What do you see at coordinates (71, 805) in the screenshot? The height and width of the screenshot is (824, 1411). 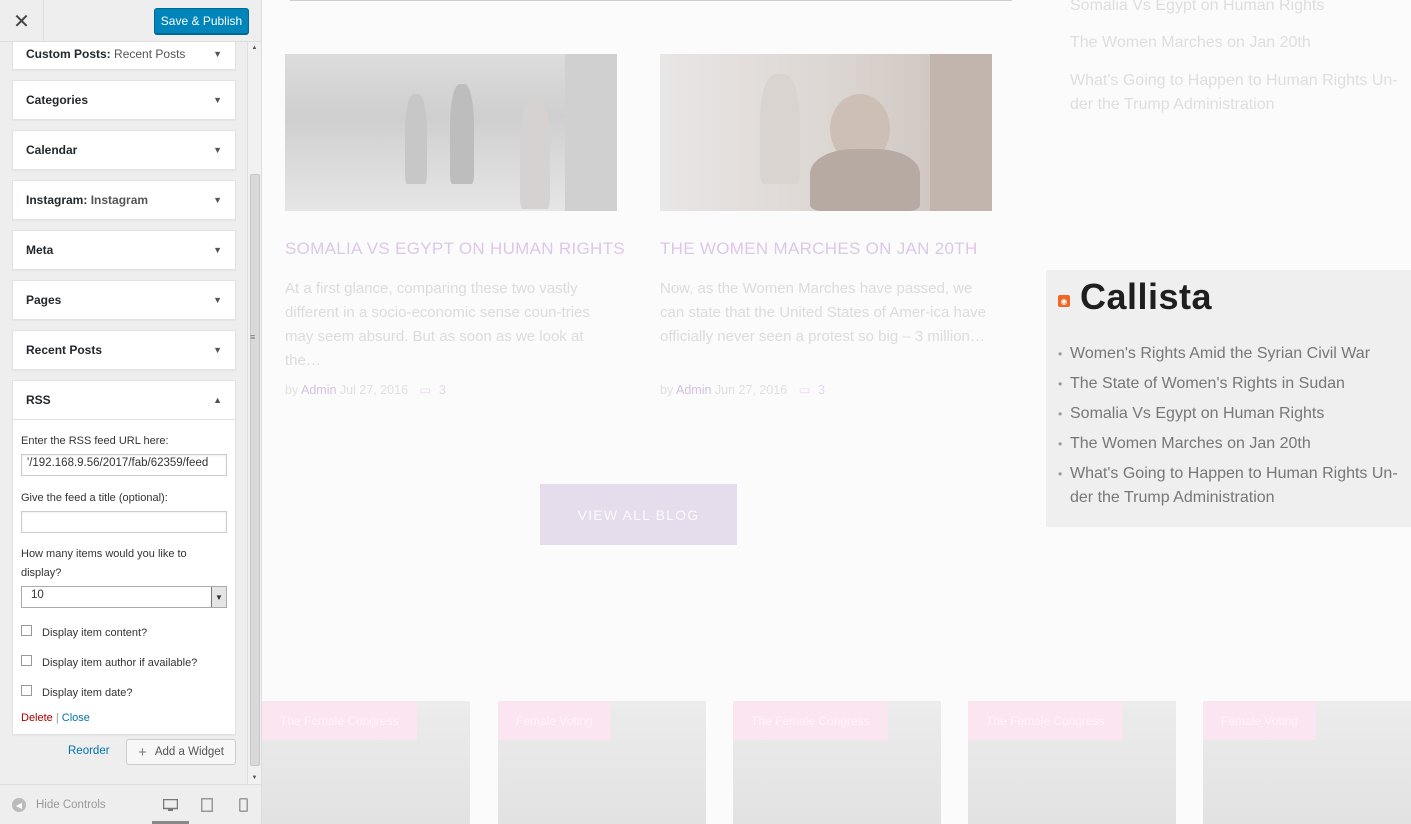 I see `hide-controls-label: Hide Controls` at bounding box center [71, 805].